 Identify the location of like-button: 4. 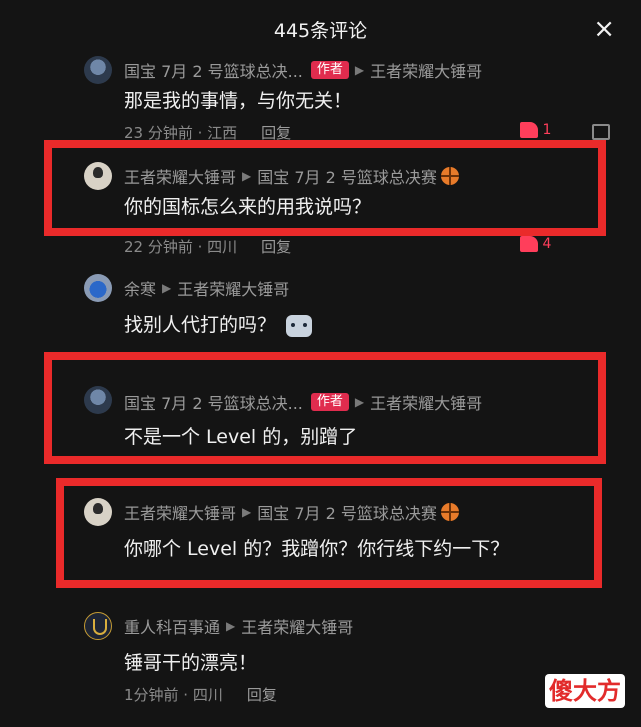
(535, 244).